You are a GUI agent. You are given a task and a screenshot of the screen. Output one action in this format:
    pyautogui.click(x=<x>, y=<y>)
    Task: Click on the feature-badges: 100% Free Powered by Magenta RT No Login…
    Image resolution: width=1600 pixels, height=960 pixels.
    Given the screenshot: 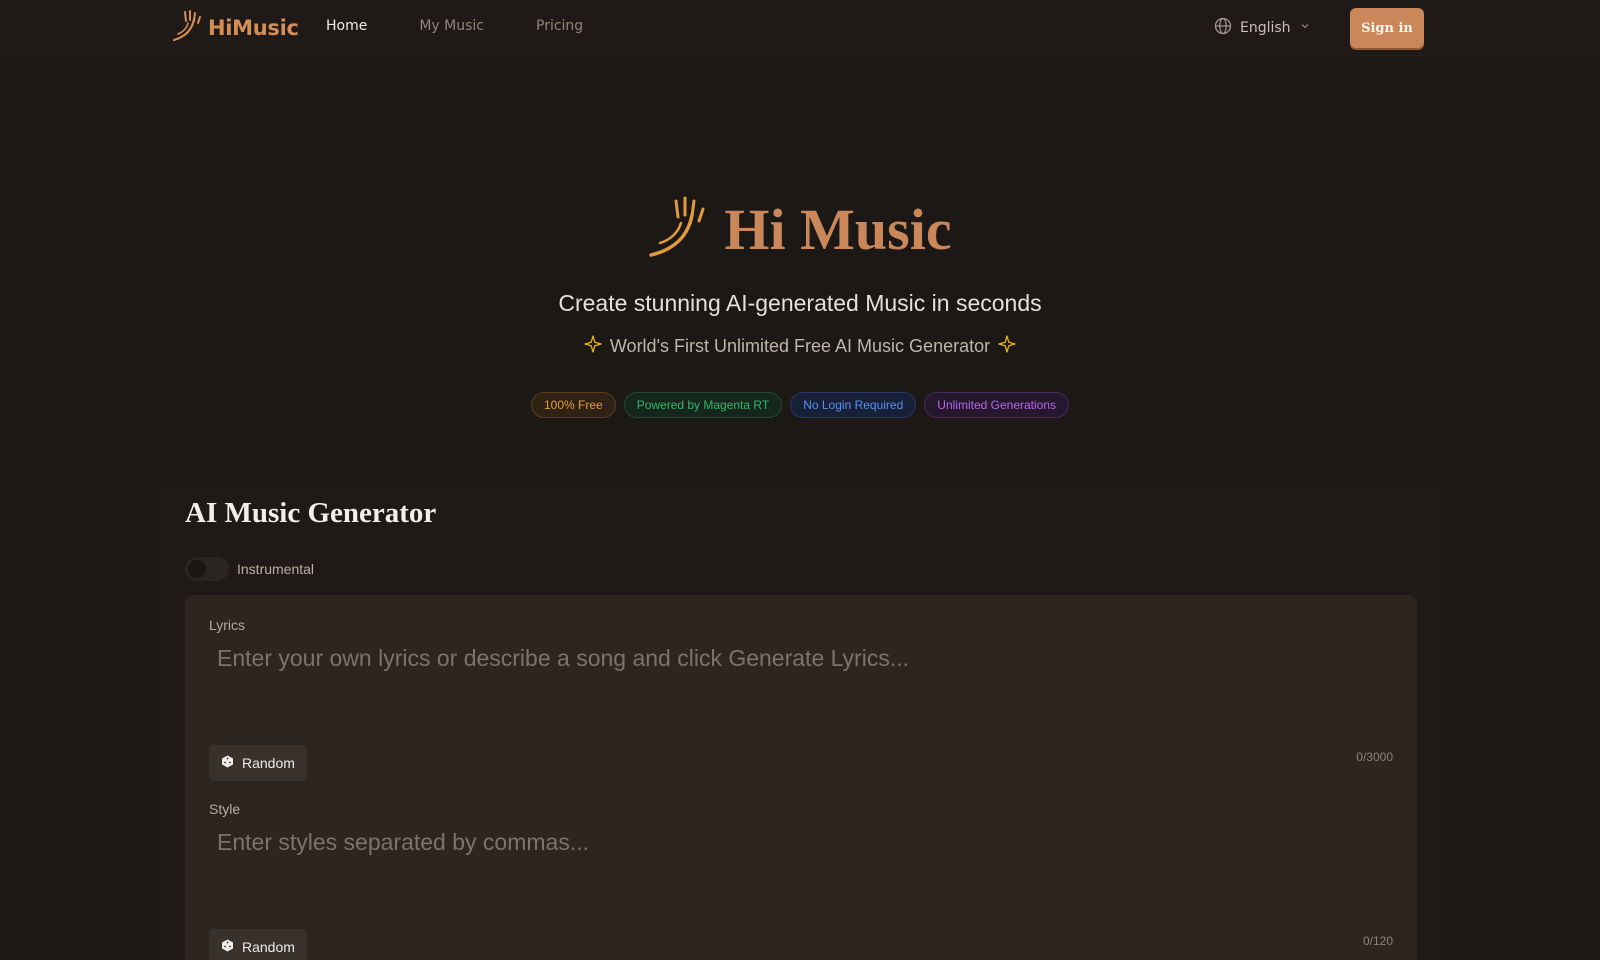 What is the action you would take?
    pyautogui.click(x=800, y=405)
    